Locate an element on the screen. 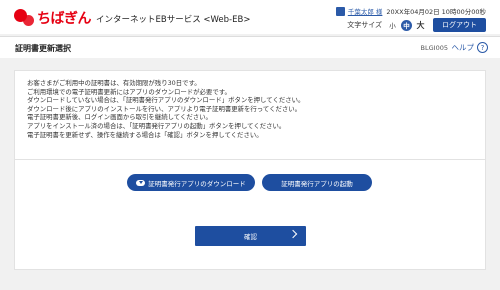 This screenshot has height=290, width=500. user-name-link: 千葉太郎 様 is located at coordinates (365, 11).